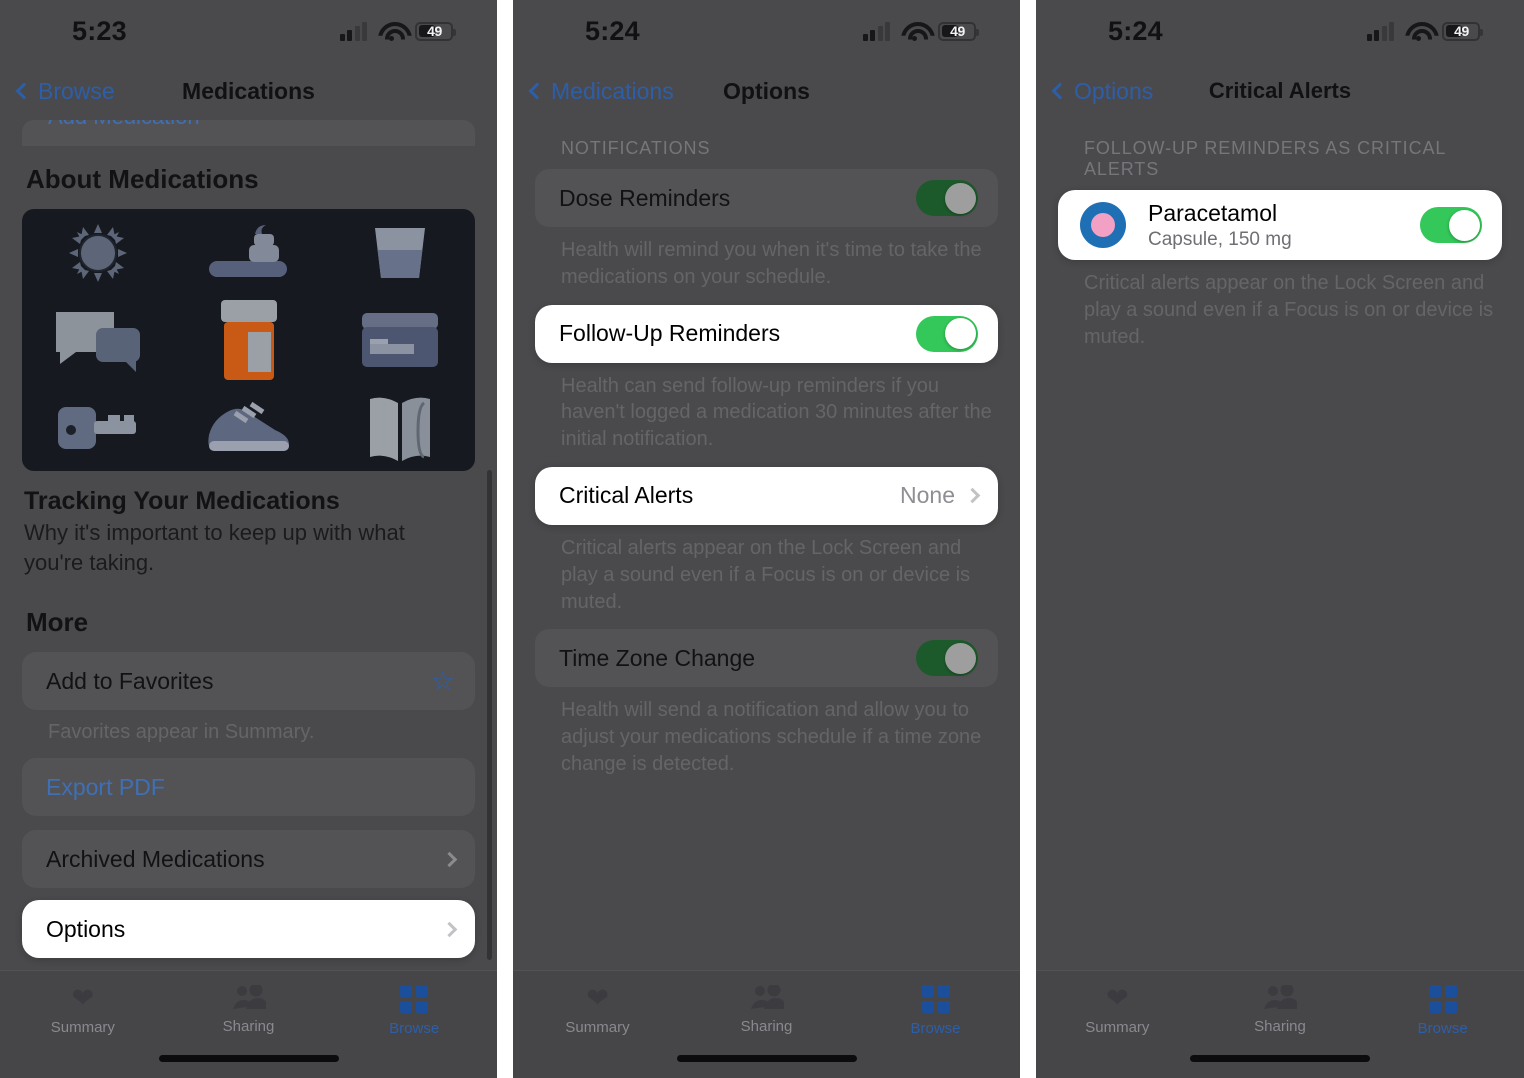  Describe the element at coordinates (489, 715) in the screenshot. I see `scroll-indicator` at that location.